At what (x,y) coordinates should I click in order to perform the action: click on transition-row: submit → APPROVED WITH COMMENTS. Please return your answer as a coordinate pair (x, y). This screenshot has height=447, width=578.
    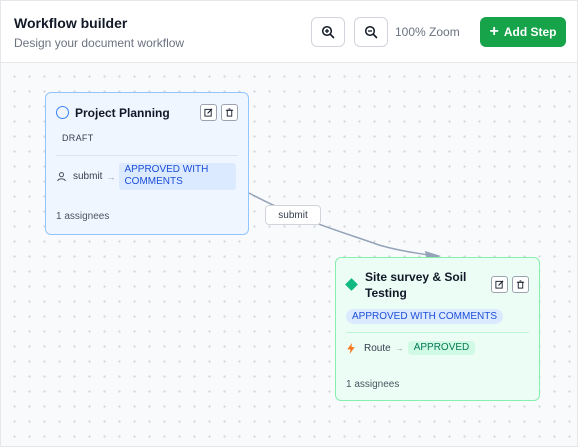
    Looking at the image, I should click on (146, 176).